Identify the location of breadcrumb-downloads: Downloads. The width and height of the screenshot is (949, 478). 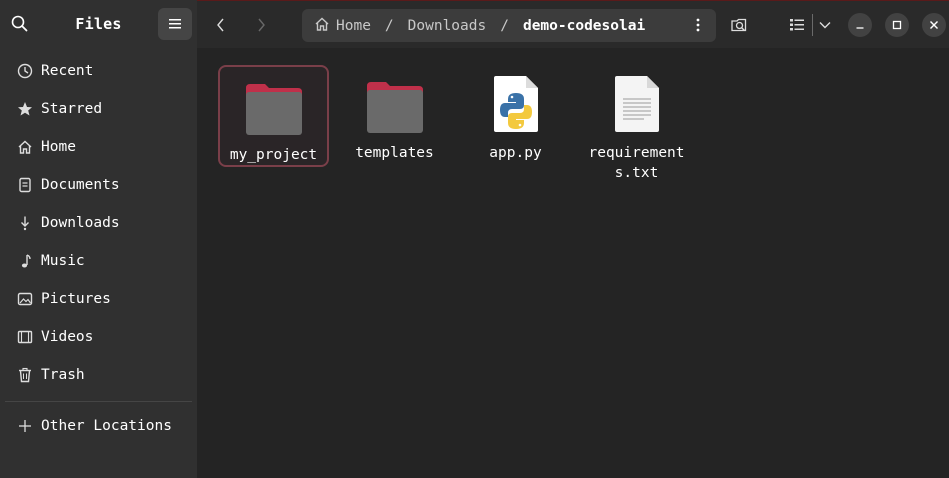
(447, 26).